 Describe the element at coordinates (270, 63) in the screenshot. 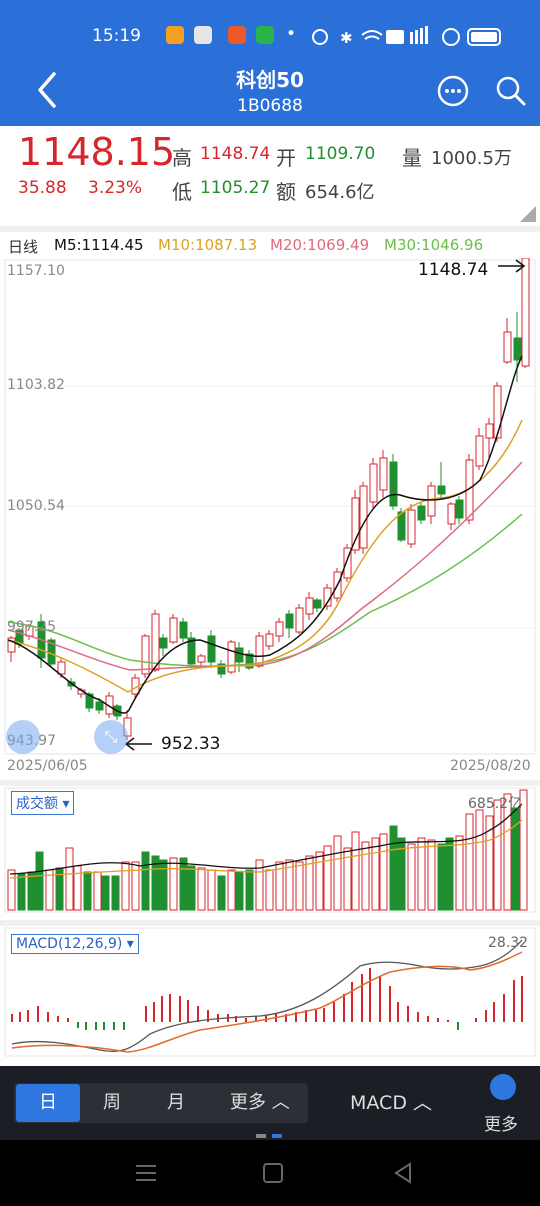

I see `app-header: 15:19 • ✱ 科创50 1B0688` at that location.